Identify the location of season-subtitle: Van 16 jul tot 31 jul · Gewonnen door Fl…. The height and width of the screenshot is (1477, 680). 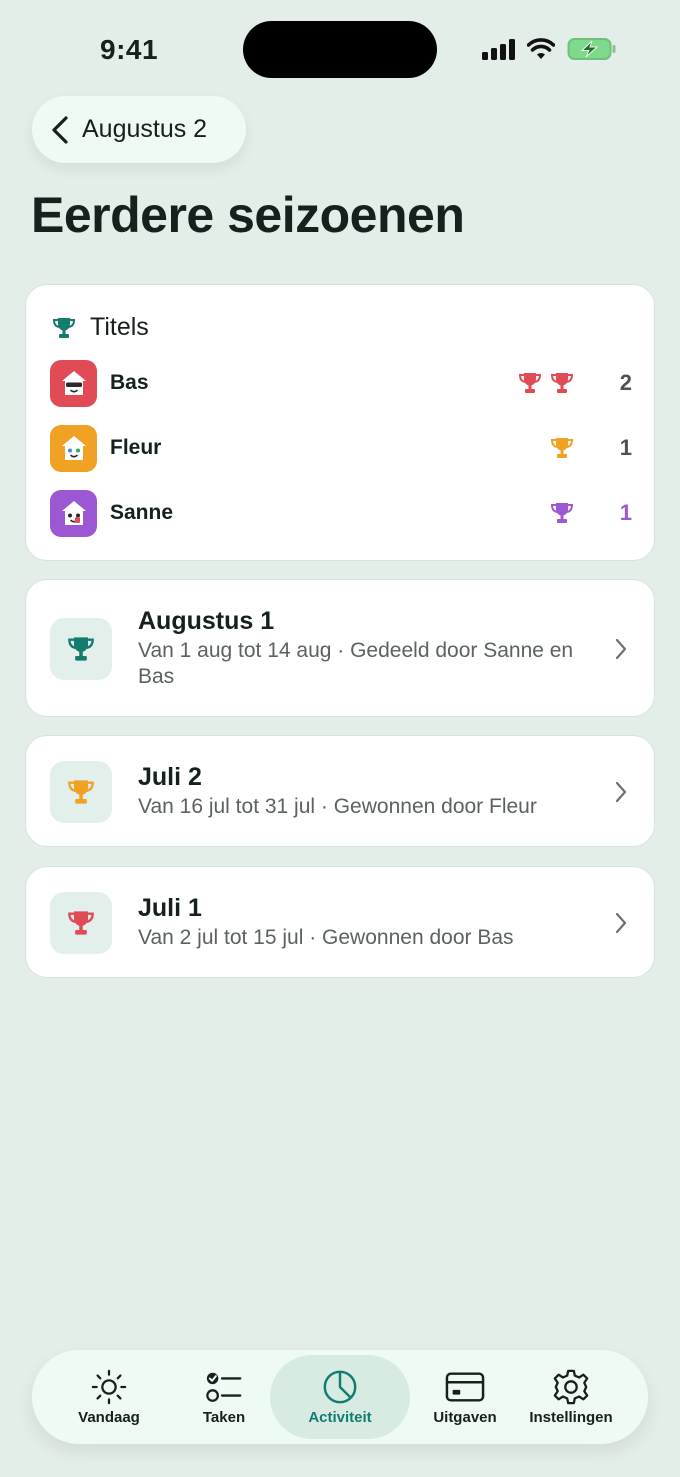
(337, 806).